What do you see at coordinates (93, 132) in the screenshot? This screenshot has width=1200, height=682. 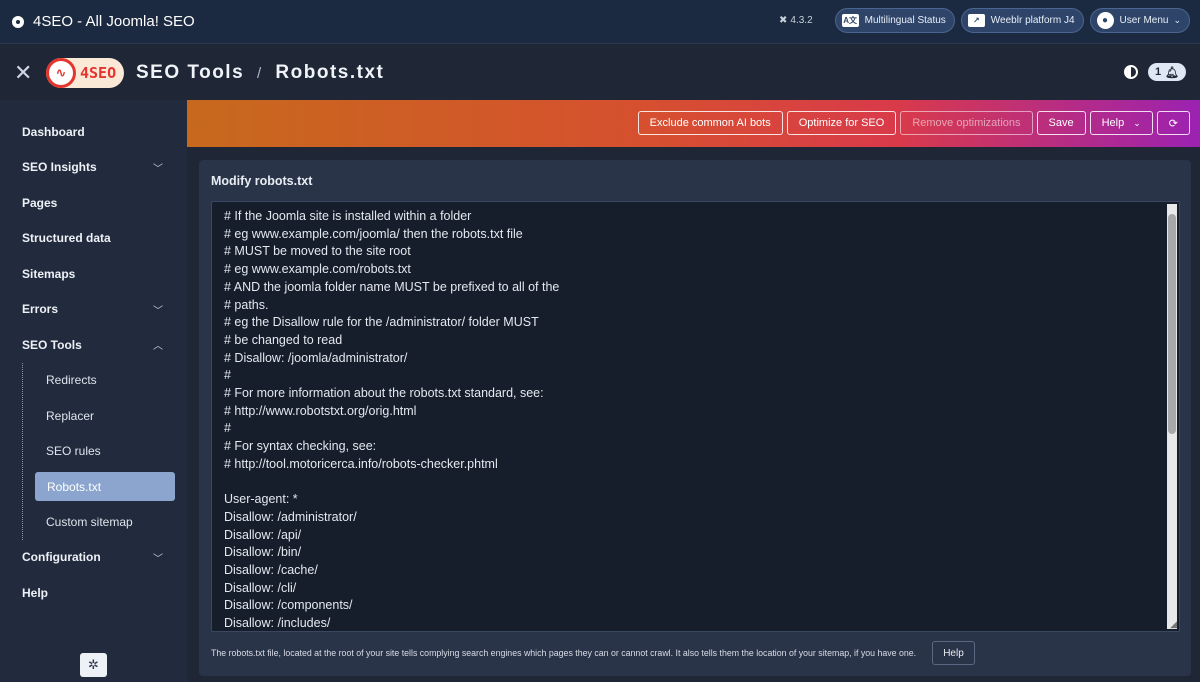 I see `sidebar-item-dashboard: Dashboard` at bounding box center [93, 132].